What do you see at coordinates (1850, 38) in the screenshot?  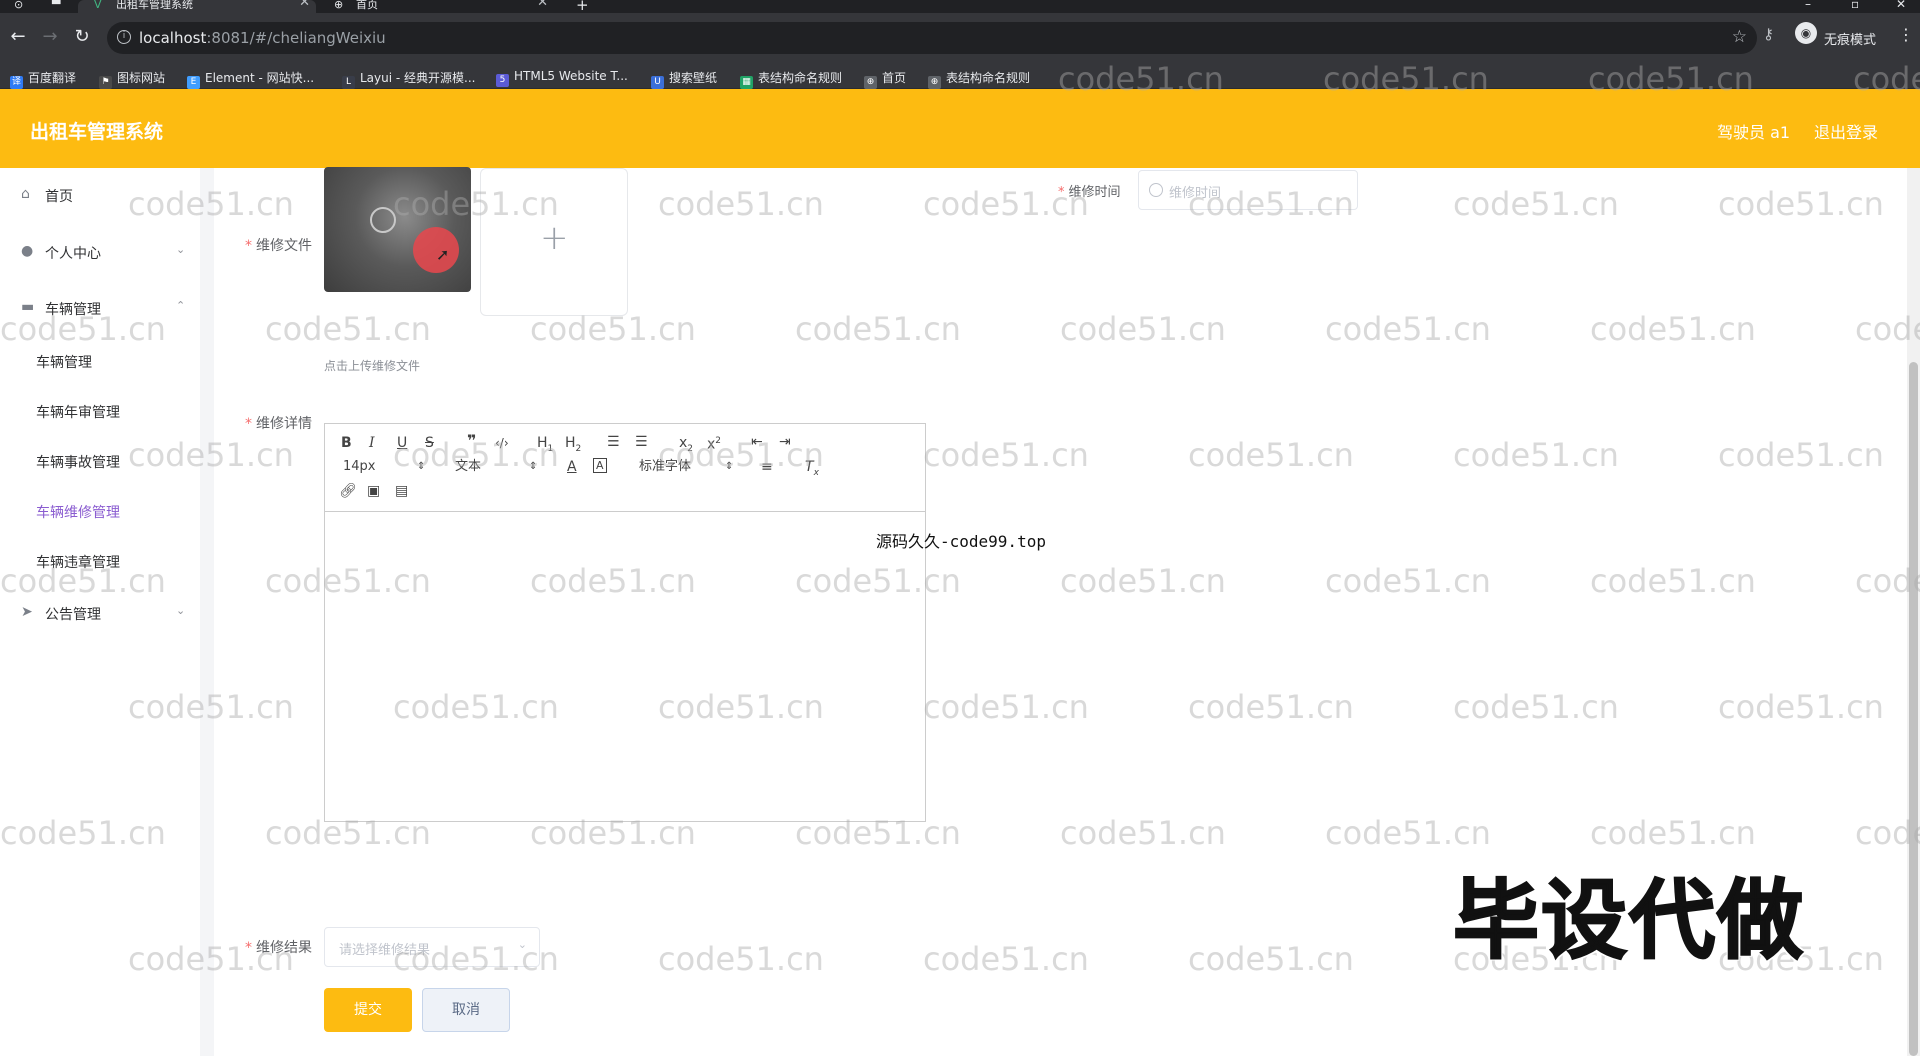 I see `incognito-label: 无痕模式` at bounding box center [1850, 38].